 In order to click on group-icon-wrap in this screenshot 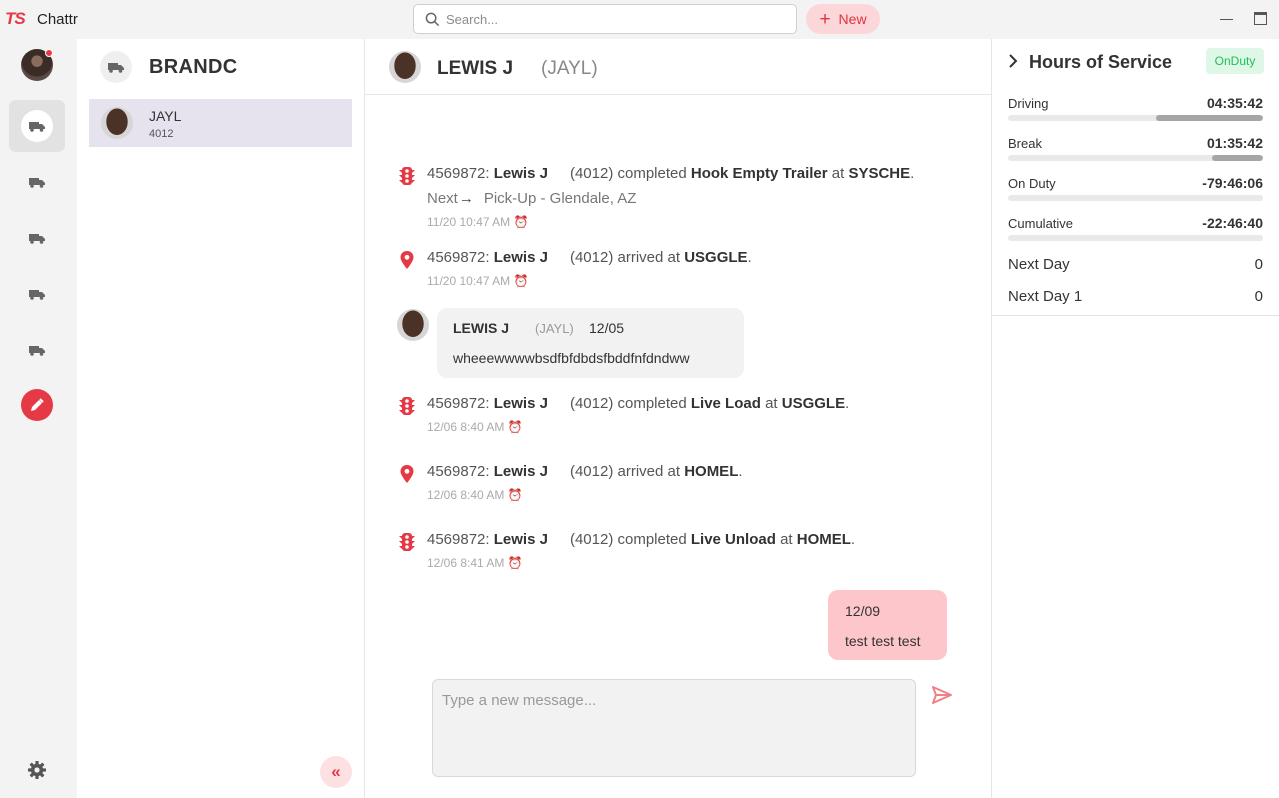, I will do `click(116, 67)`.